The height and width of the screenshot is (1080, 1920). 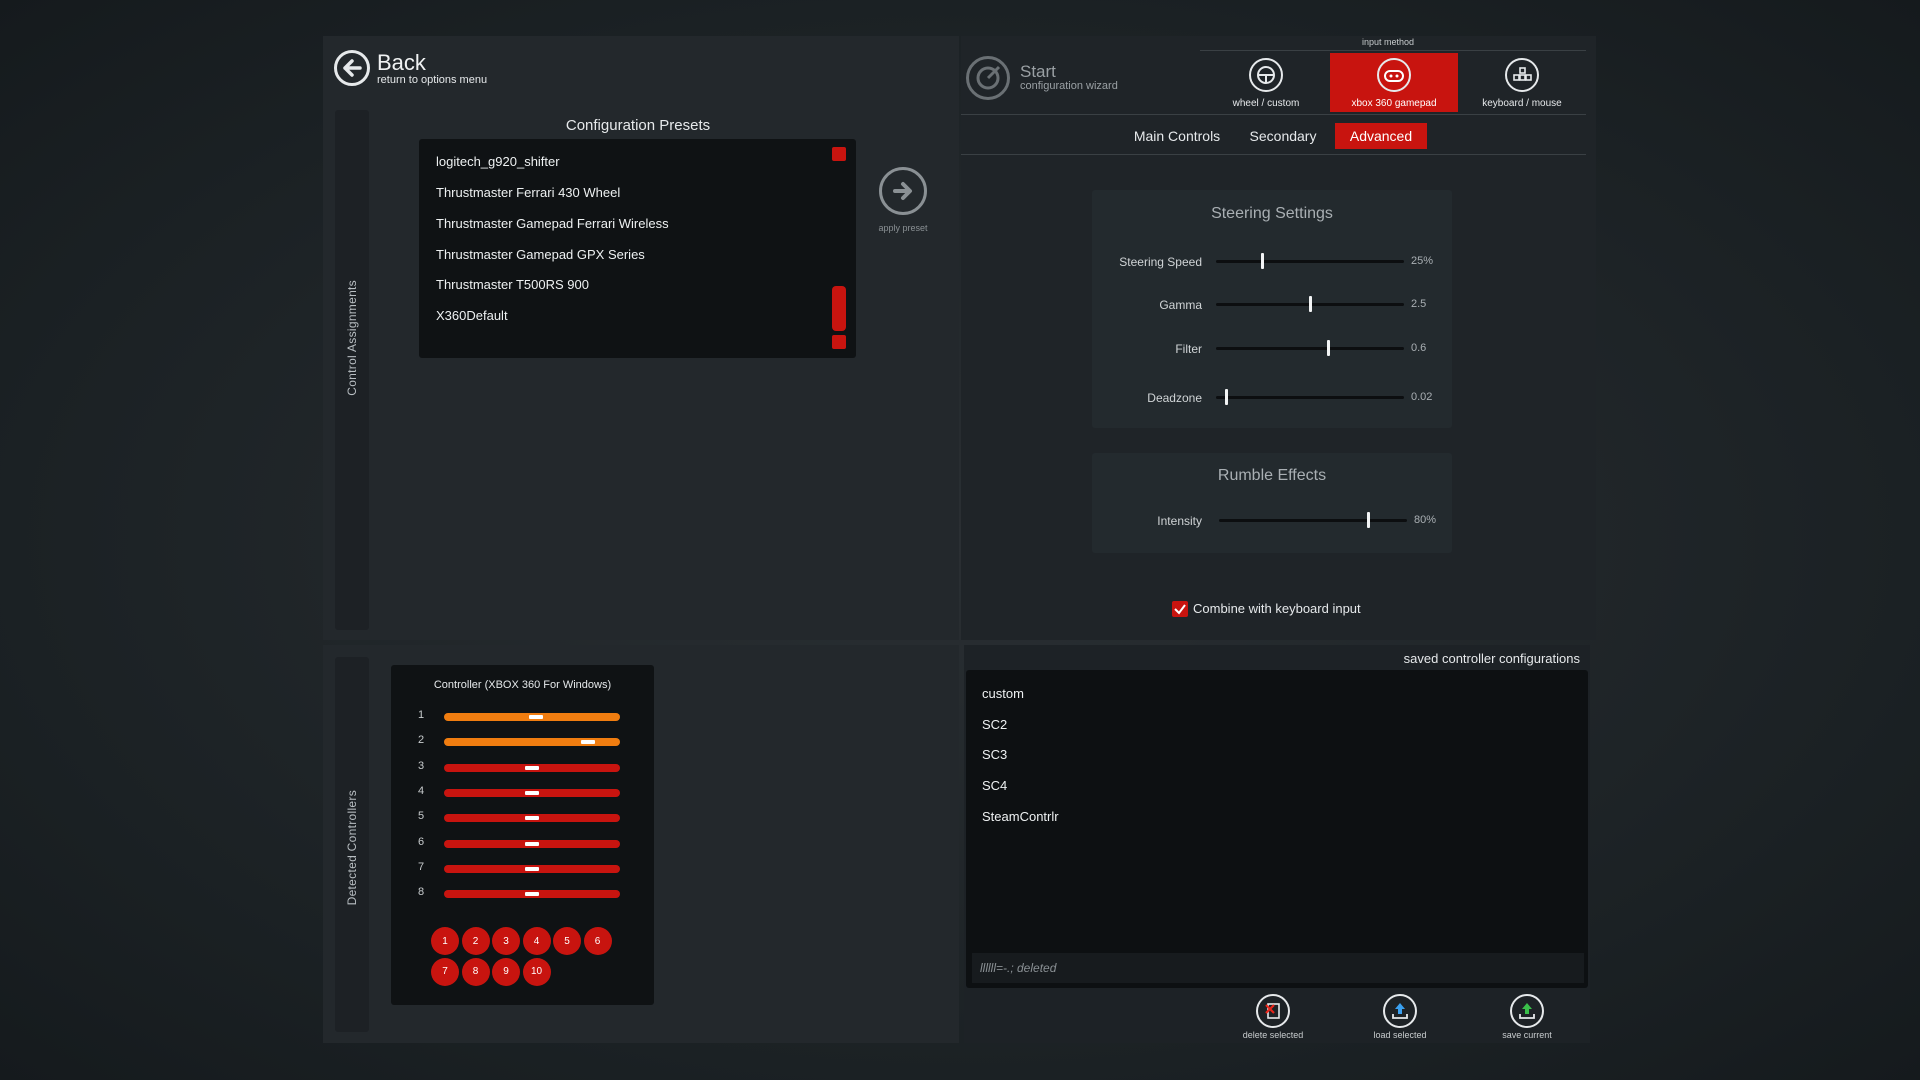 I want to click on apply-preset-button: apply preset, so click(x=903, y=201).